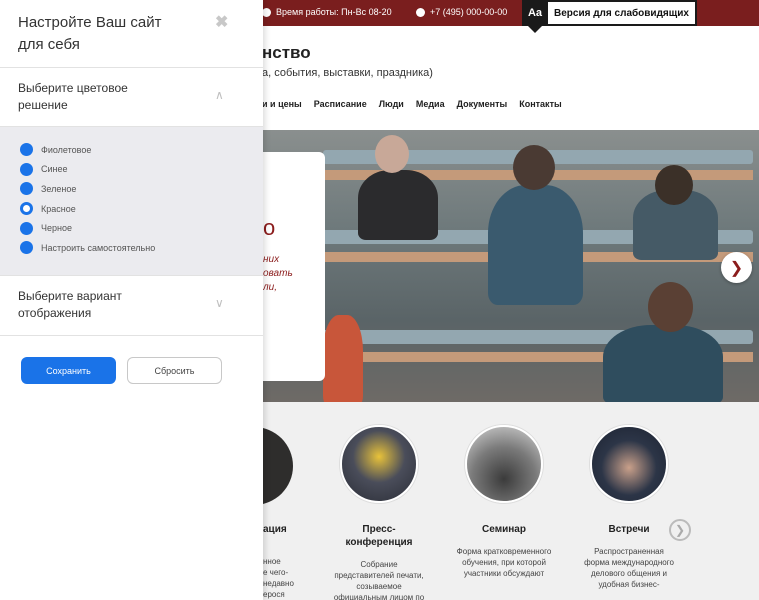  I want to click on color-option-label: Зеленое, so click(59, 188).